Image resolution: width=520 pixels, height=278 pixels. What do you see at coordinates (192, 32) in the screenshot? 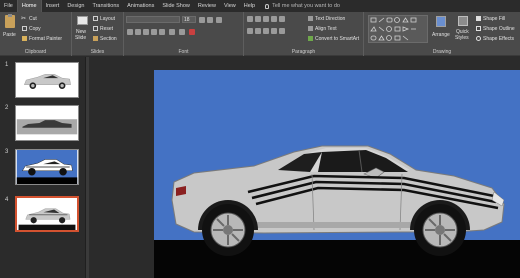
I see `font-color-icon` at bounding box center [192, 32].